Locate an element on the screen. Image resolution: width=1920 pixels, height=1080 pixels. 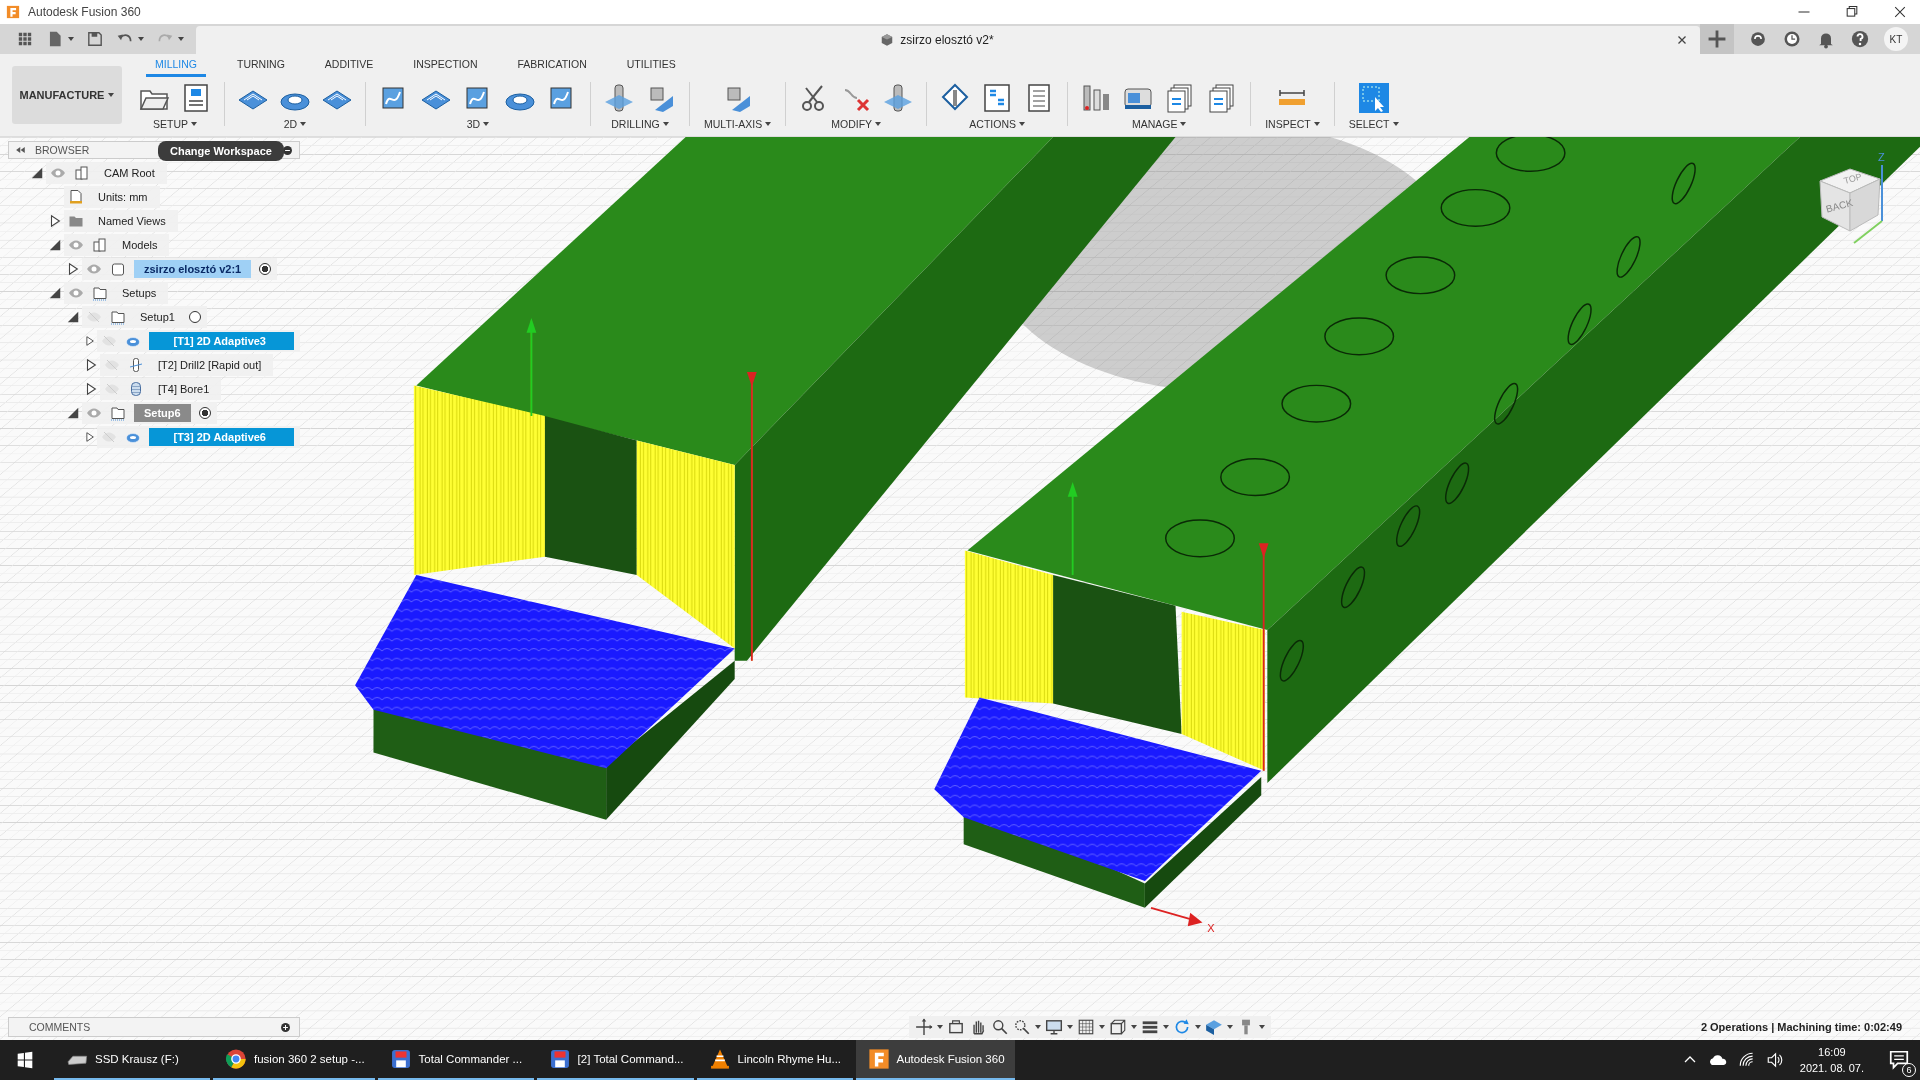
cone-icon is located at coordinates (719, 1059).